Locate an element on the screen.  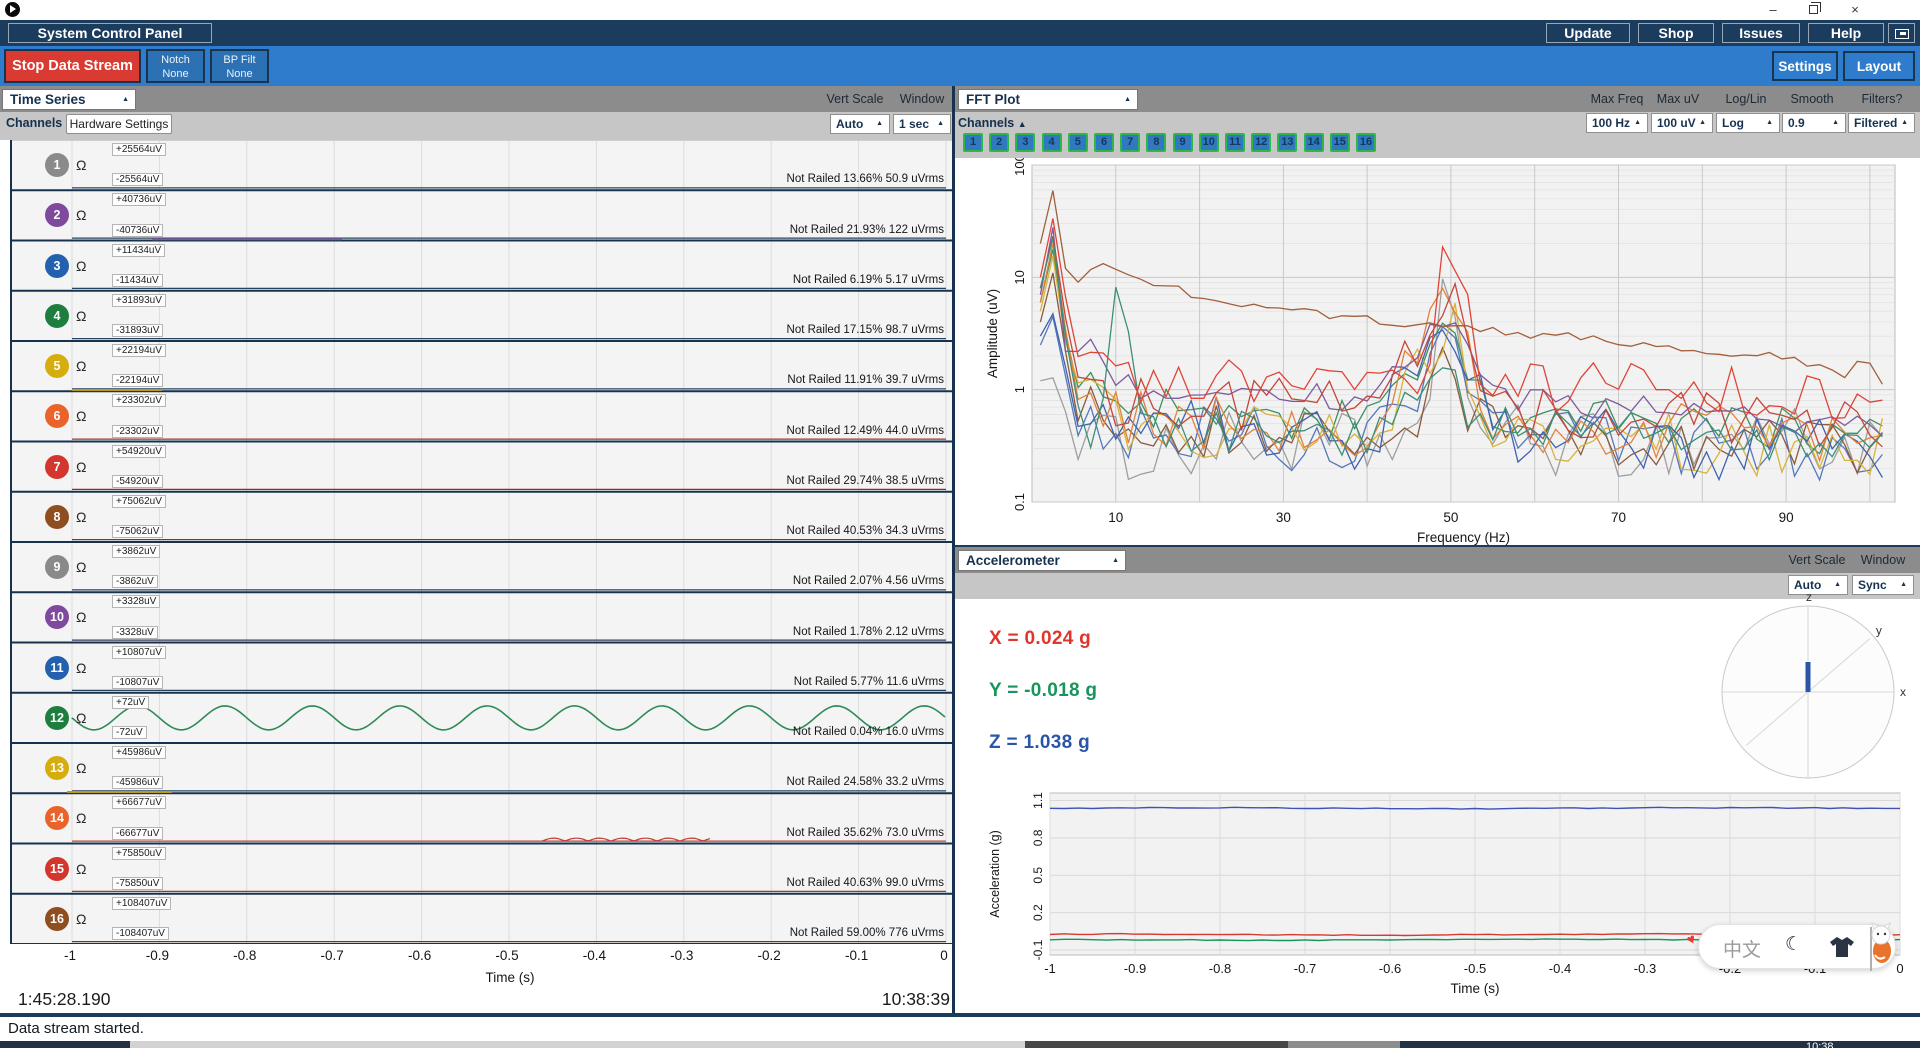
fft-channel-button-11: 11 is located at coordinates (1235, 142).